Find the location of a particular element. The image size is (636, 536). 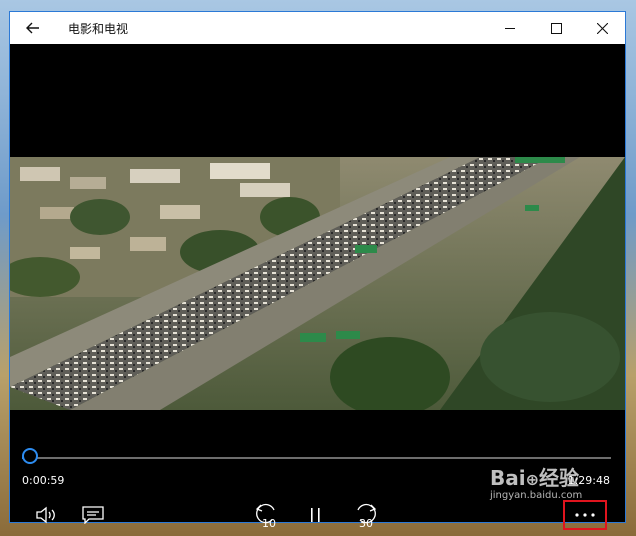

skip-forward-label: 30 is located at coordinates (366, 523).